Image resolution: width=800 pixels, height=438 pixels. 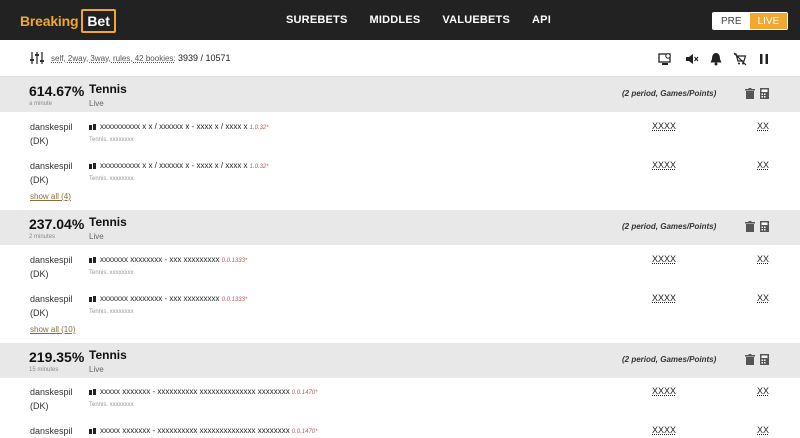 I want to click on profit-percent: 237.04%, so click(x=57, y=224).